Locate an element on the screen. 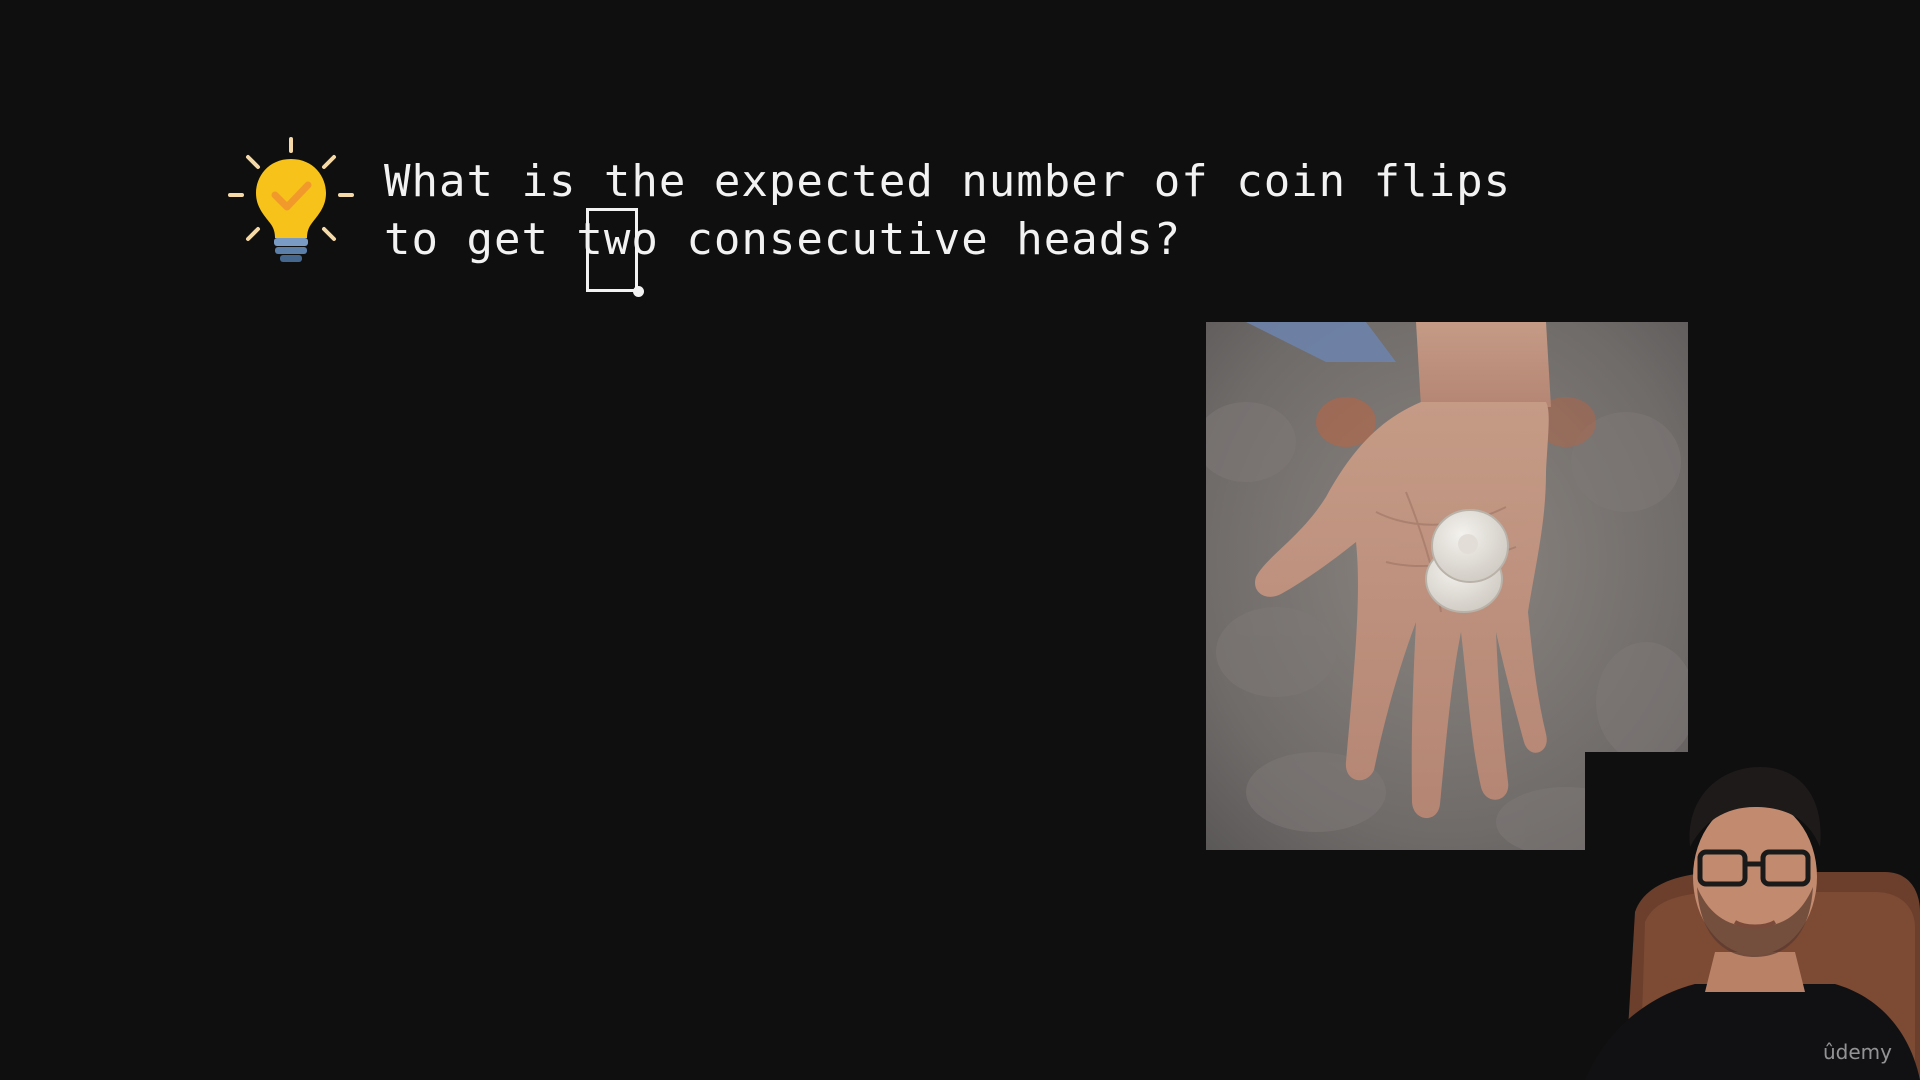 Image resolution: width=1920 pixels, height=1080 pixels. lightbulb-check-icon is located at coordinates (291, 199).